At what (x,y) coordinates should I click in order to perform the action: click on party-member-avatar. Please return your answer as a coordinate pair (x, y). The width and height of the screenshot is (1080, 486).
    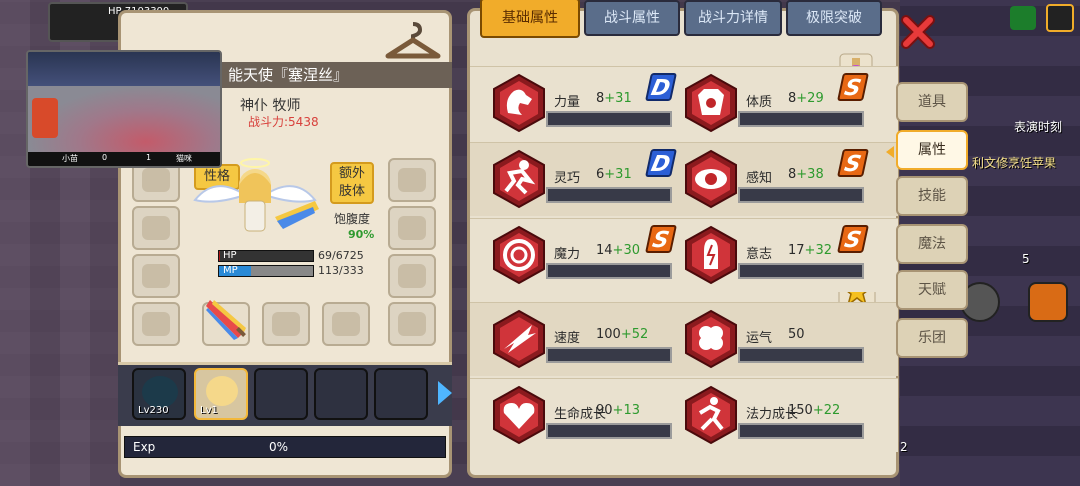
    Looking at the image, I should click on (222, 391).